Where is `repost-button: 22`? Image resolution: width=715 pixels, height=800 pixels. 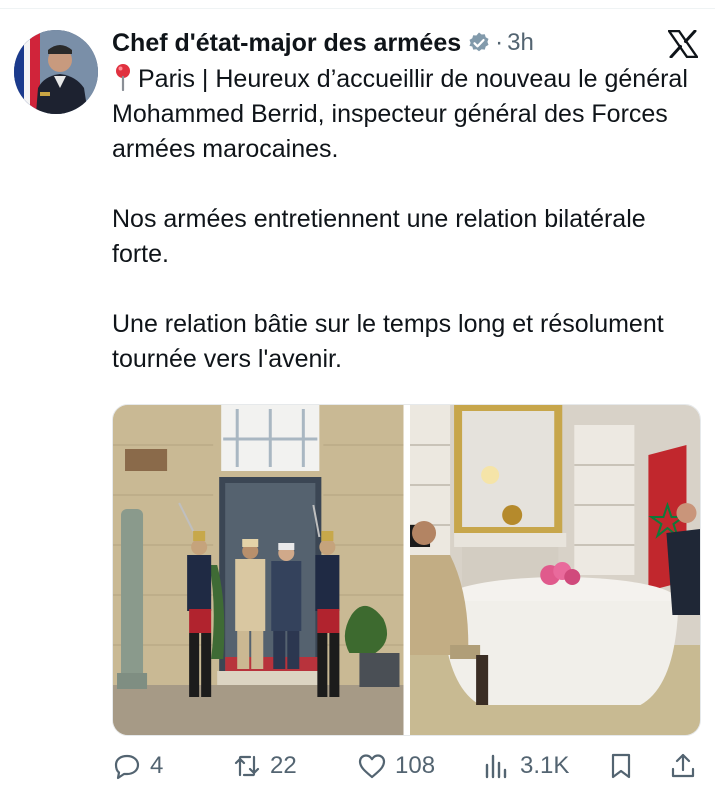
repost-button: 22 is located at coordinates (264, 766).